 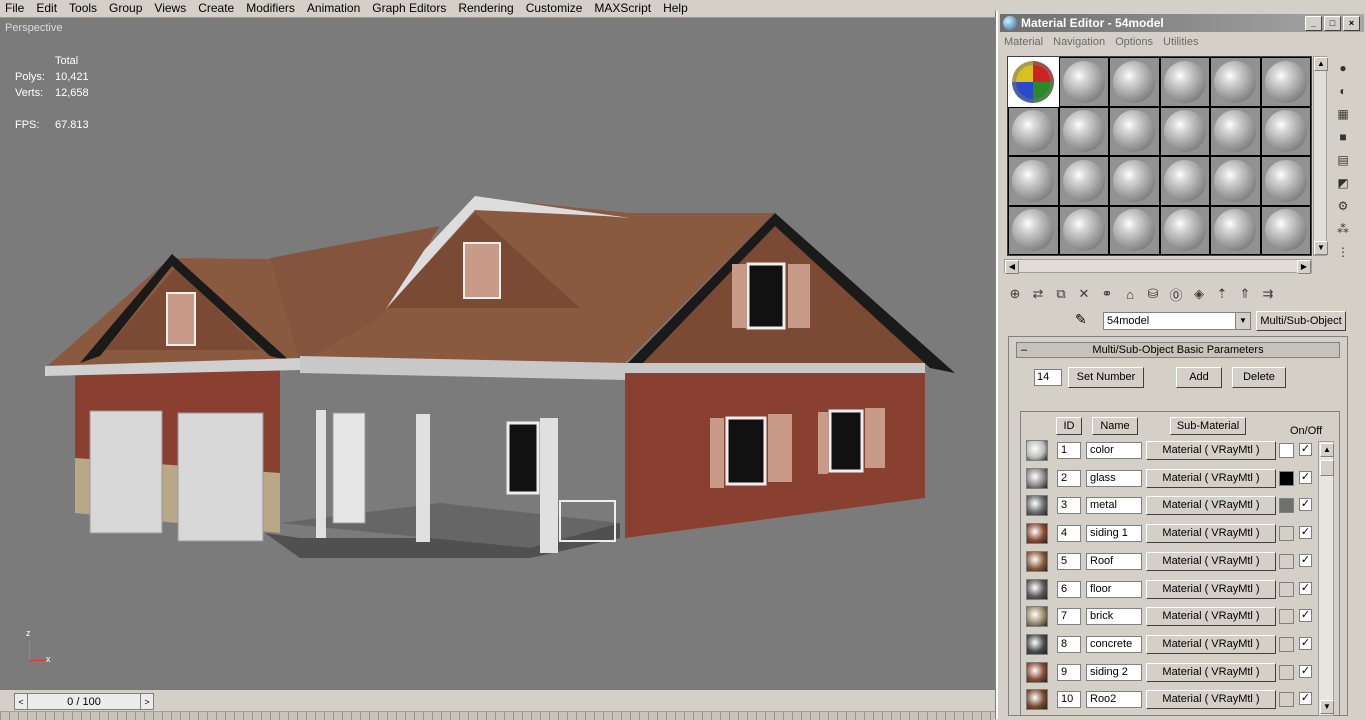 I want to click on menu-rendering: Rendering, so click(x=485, y=8).